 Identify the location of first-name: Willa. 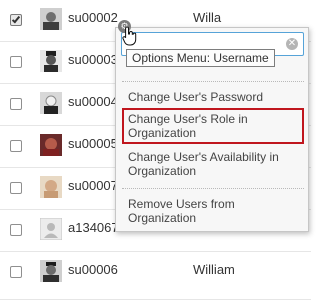
(207, 17).